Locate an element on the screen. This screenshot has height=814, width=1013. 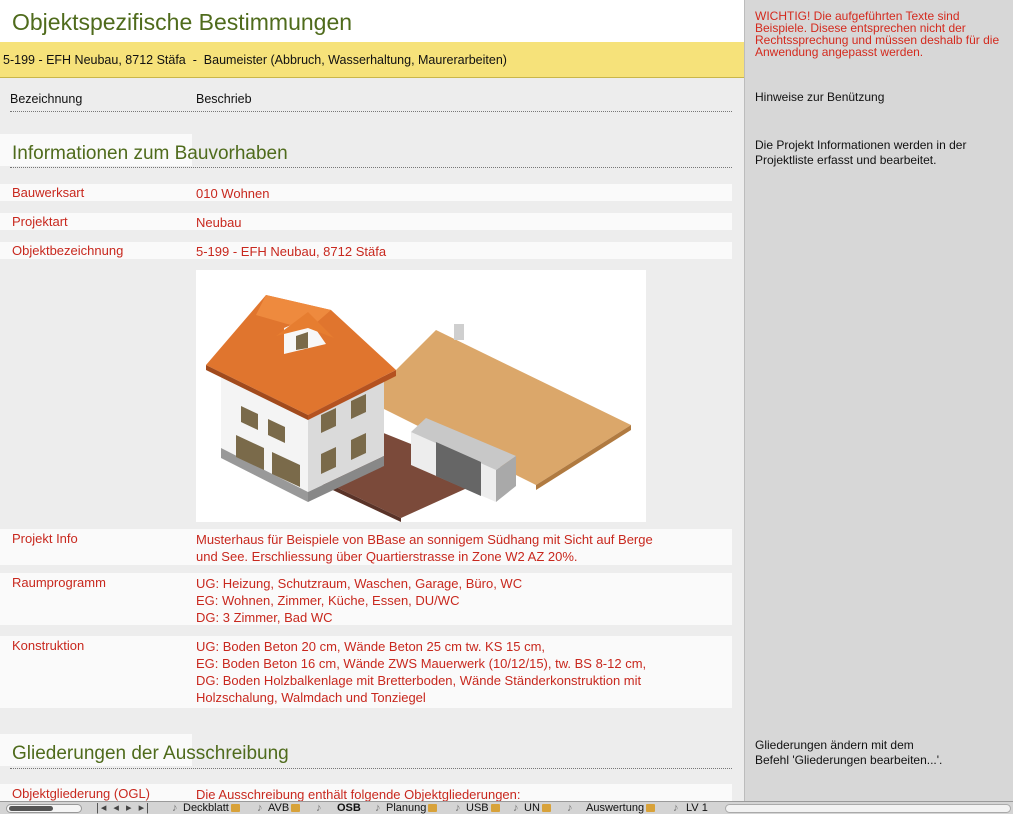
tab-avb: AVB is located at coordinates (284, 808).